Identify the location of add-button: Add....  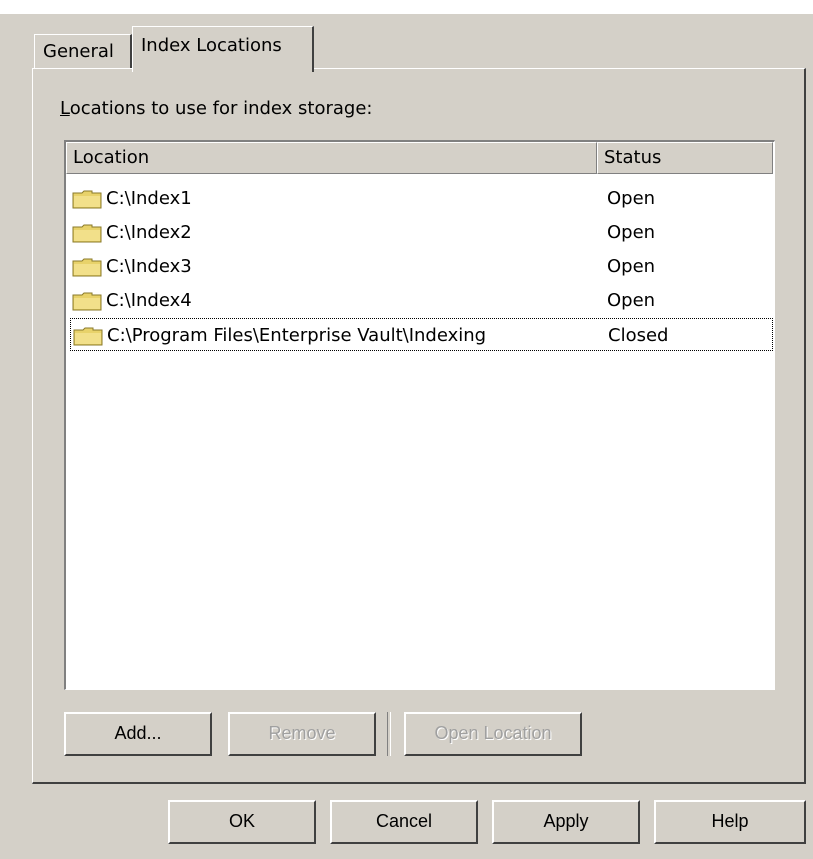
(138, 734).